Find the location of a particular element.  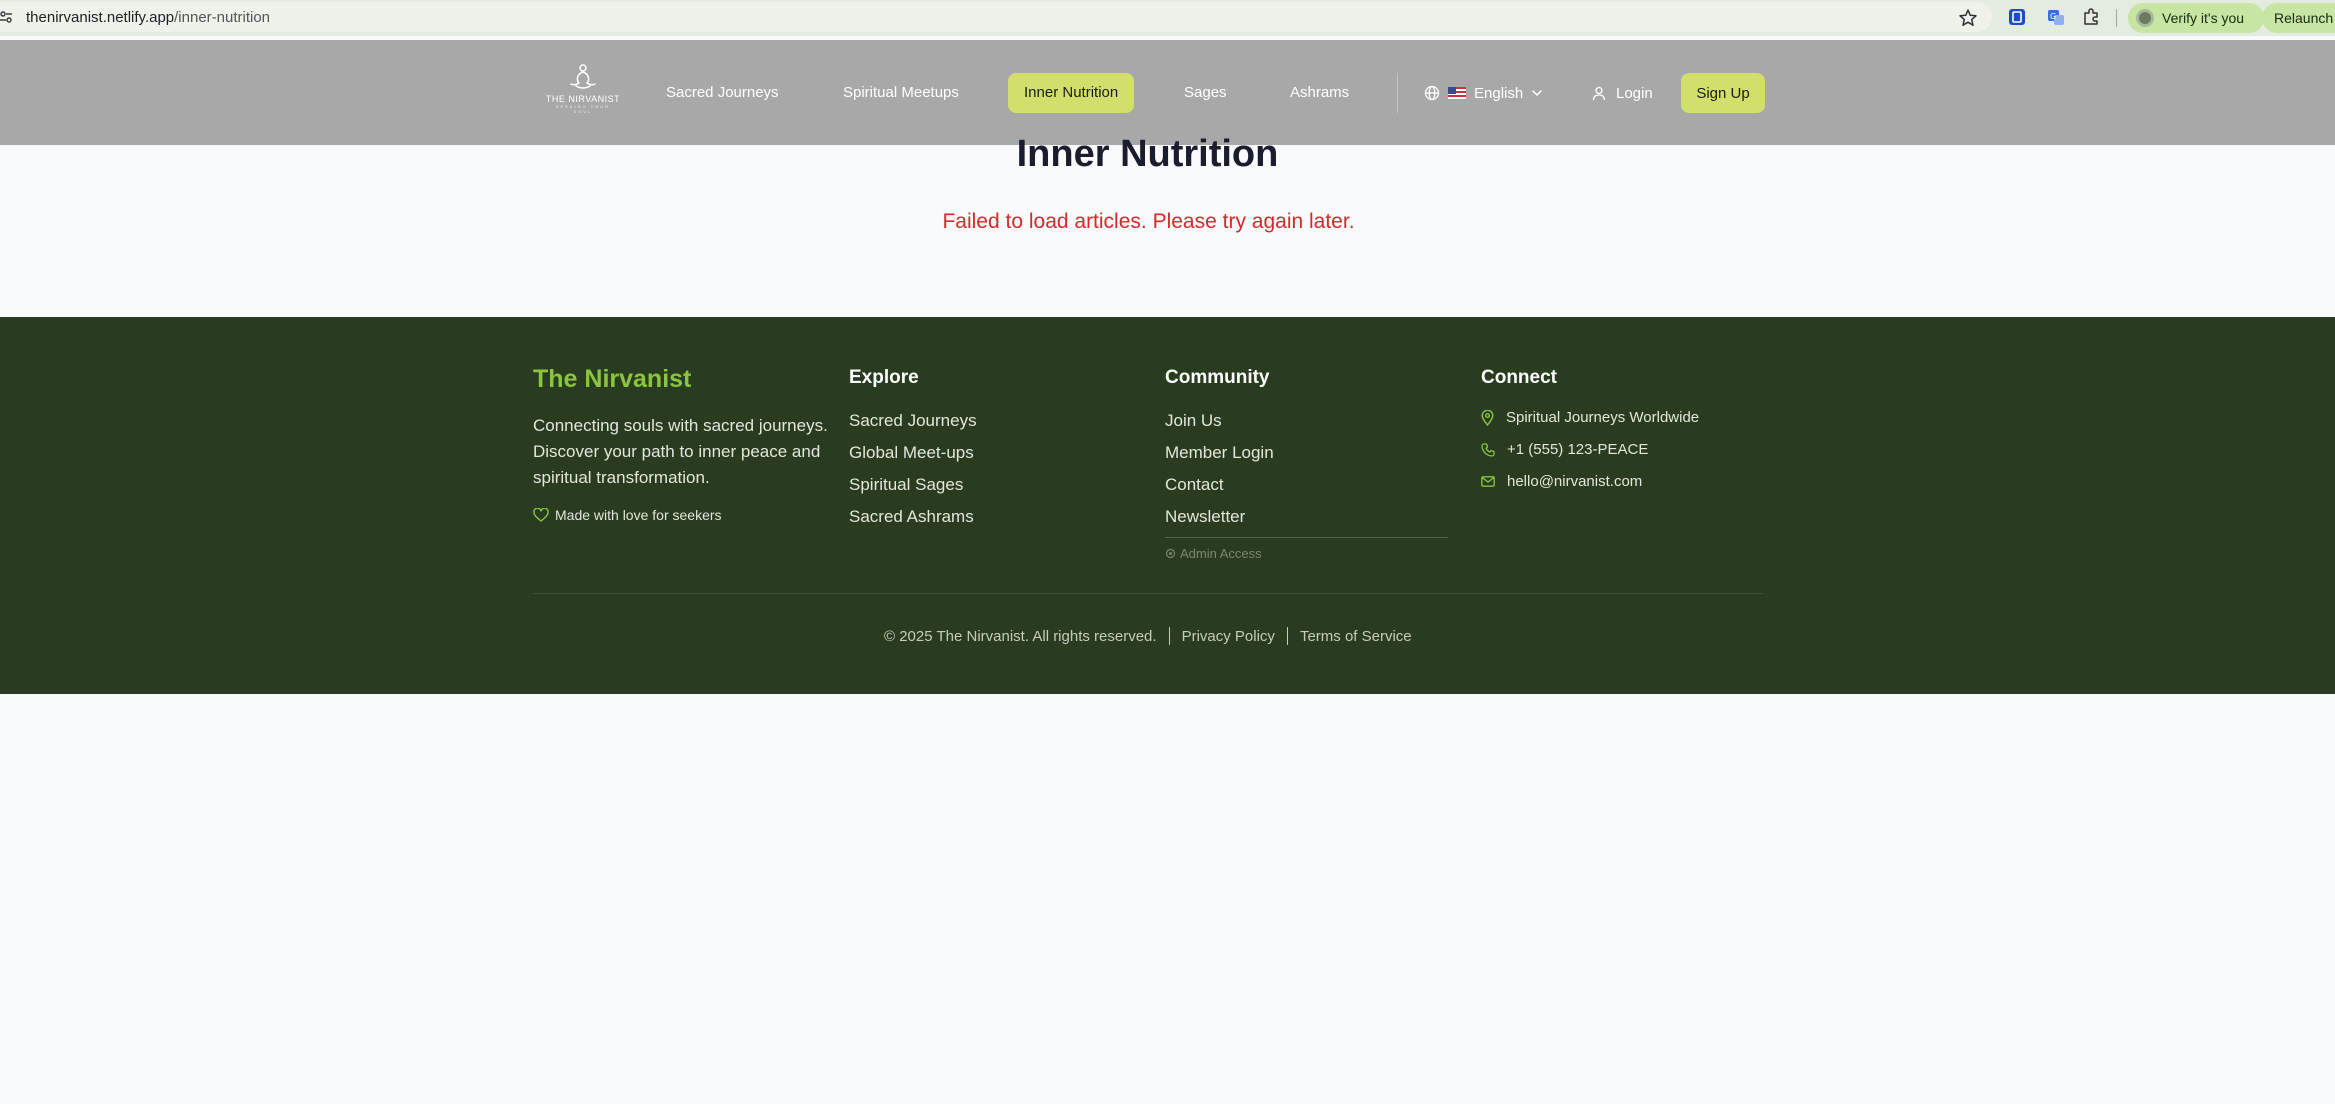

explore-heading: Explore is located at coordinates (884, 377).